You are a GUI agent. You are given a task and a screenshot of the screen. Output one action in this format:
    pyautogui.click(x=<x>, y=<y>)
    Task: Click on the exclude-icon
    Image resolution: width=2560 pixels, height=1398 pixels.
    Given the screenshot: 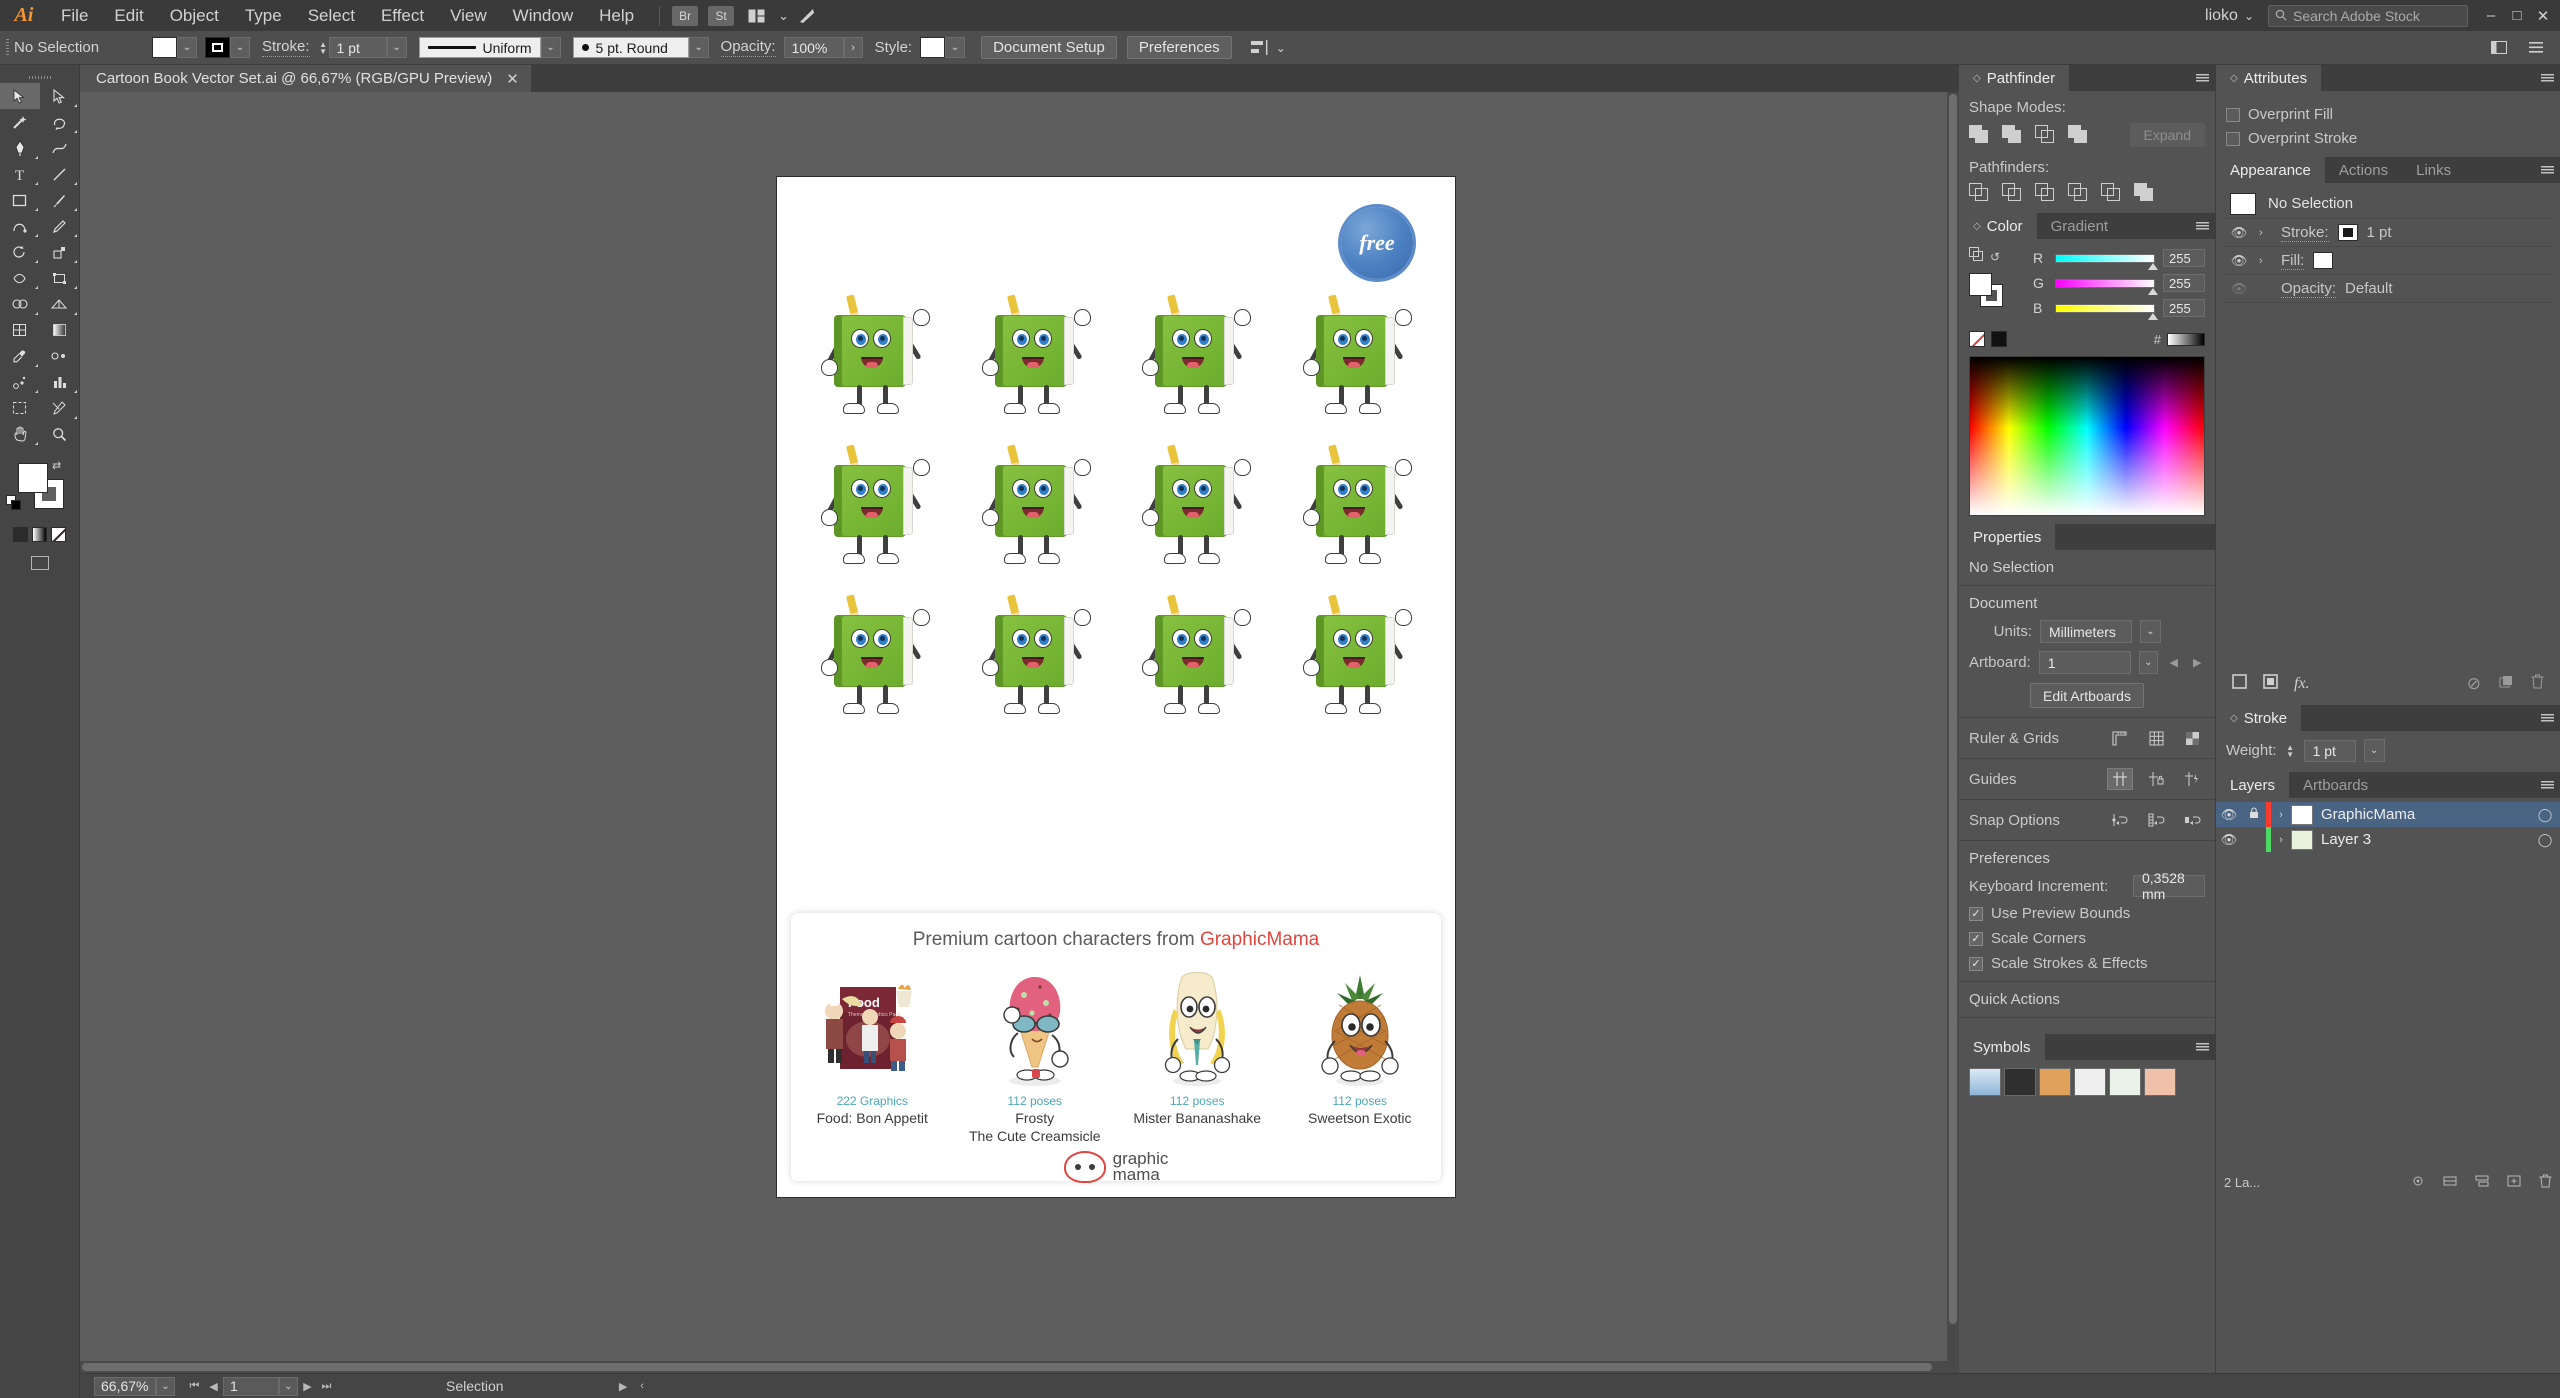 What is the action you would take?
    pyautogui.click(x=2079, y=135)
    